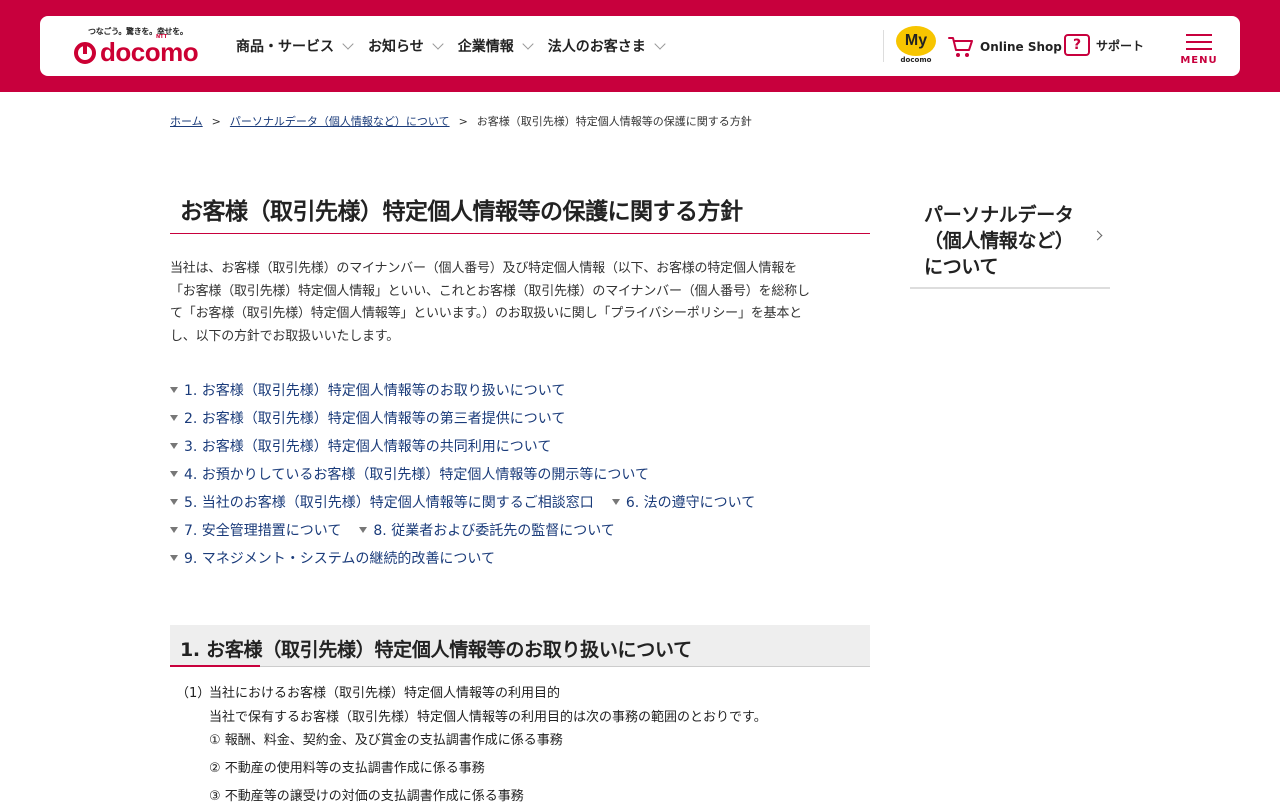 The width and height of the screenshot is (1280, 804). I want to click on toc-link-3: 3. お客様（取引先様）特定個人情報等の共同利用について, so click(360, 446).